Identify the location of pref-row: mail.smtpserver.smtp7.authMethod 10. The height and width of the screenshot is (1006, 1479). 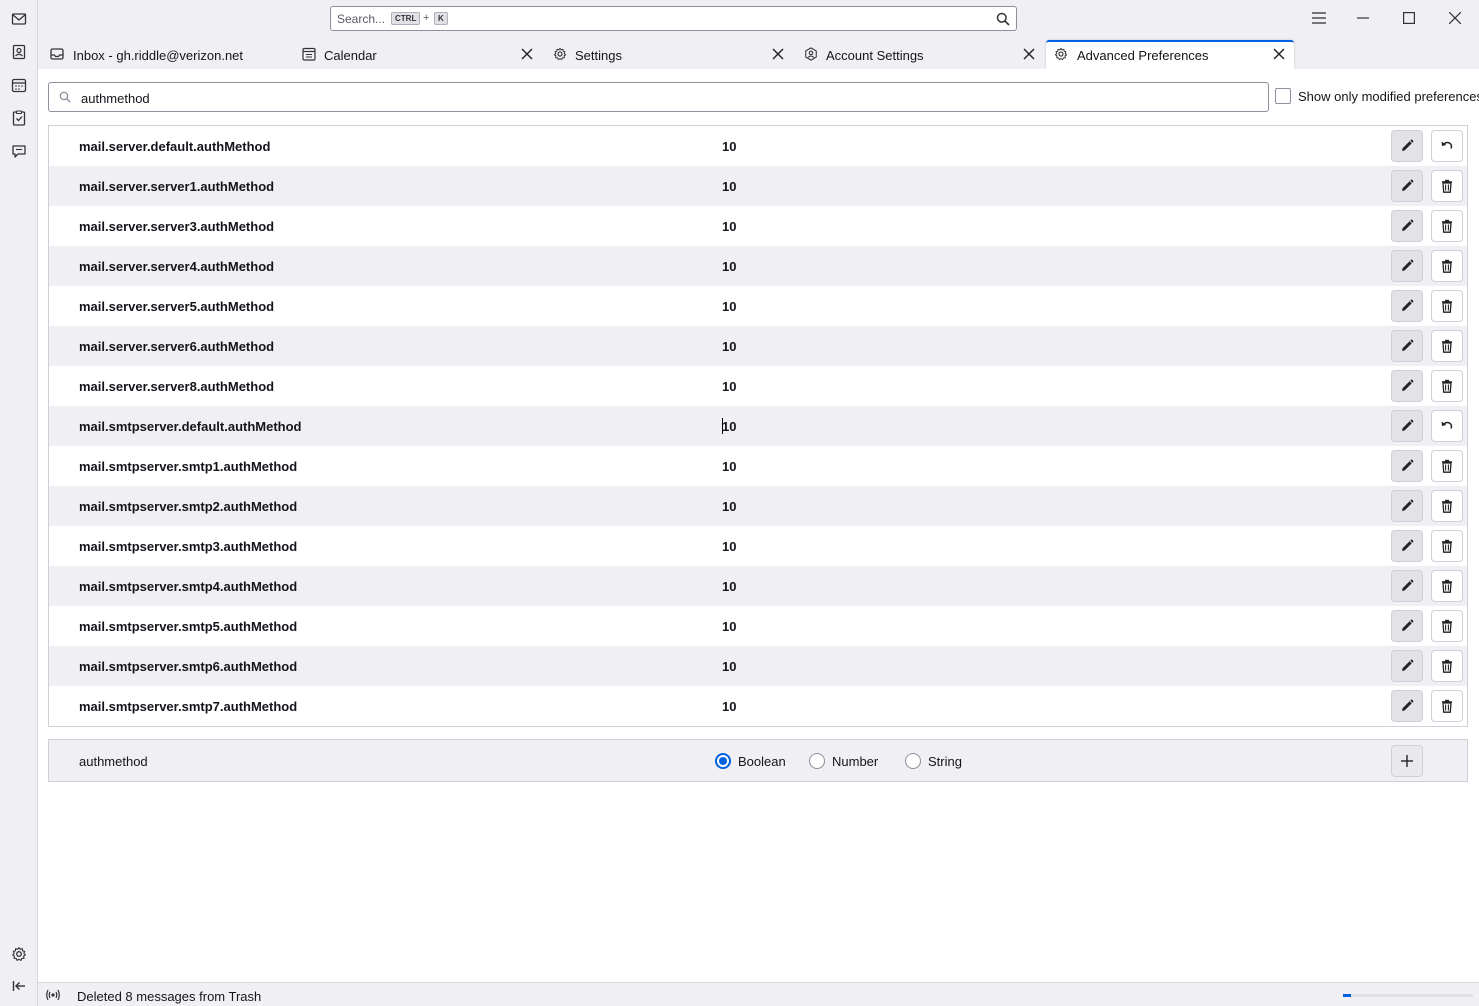
(758, 706).